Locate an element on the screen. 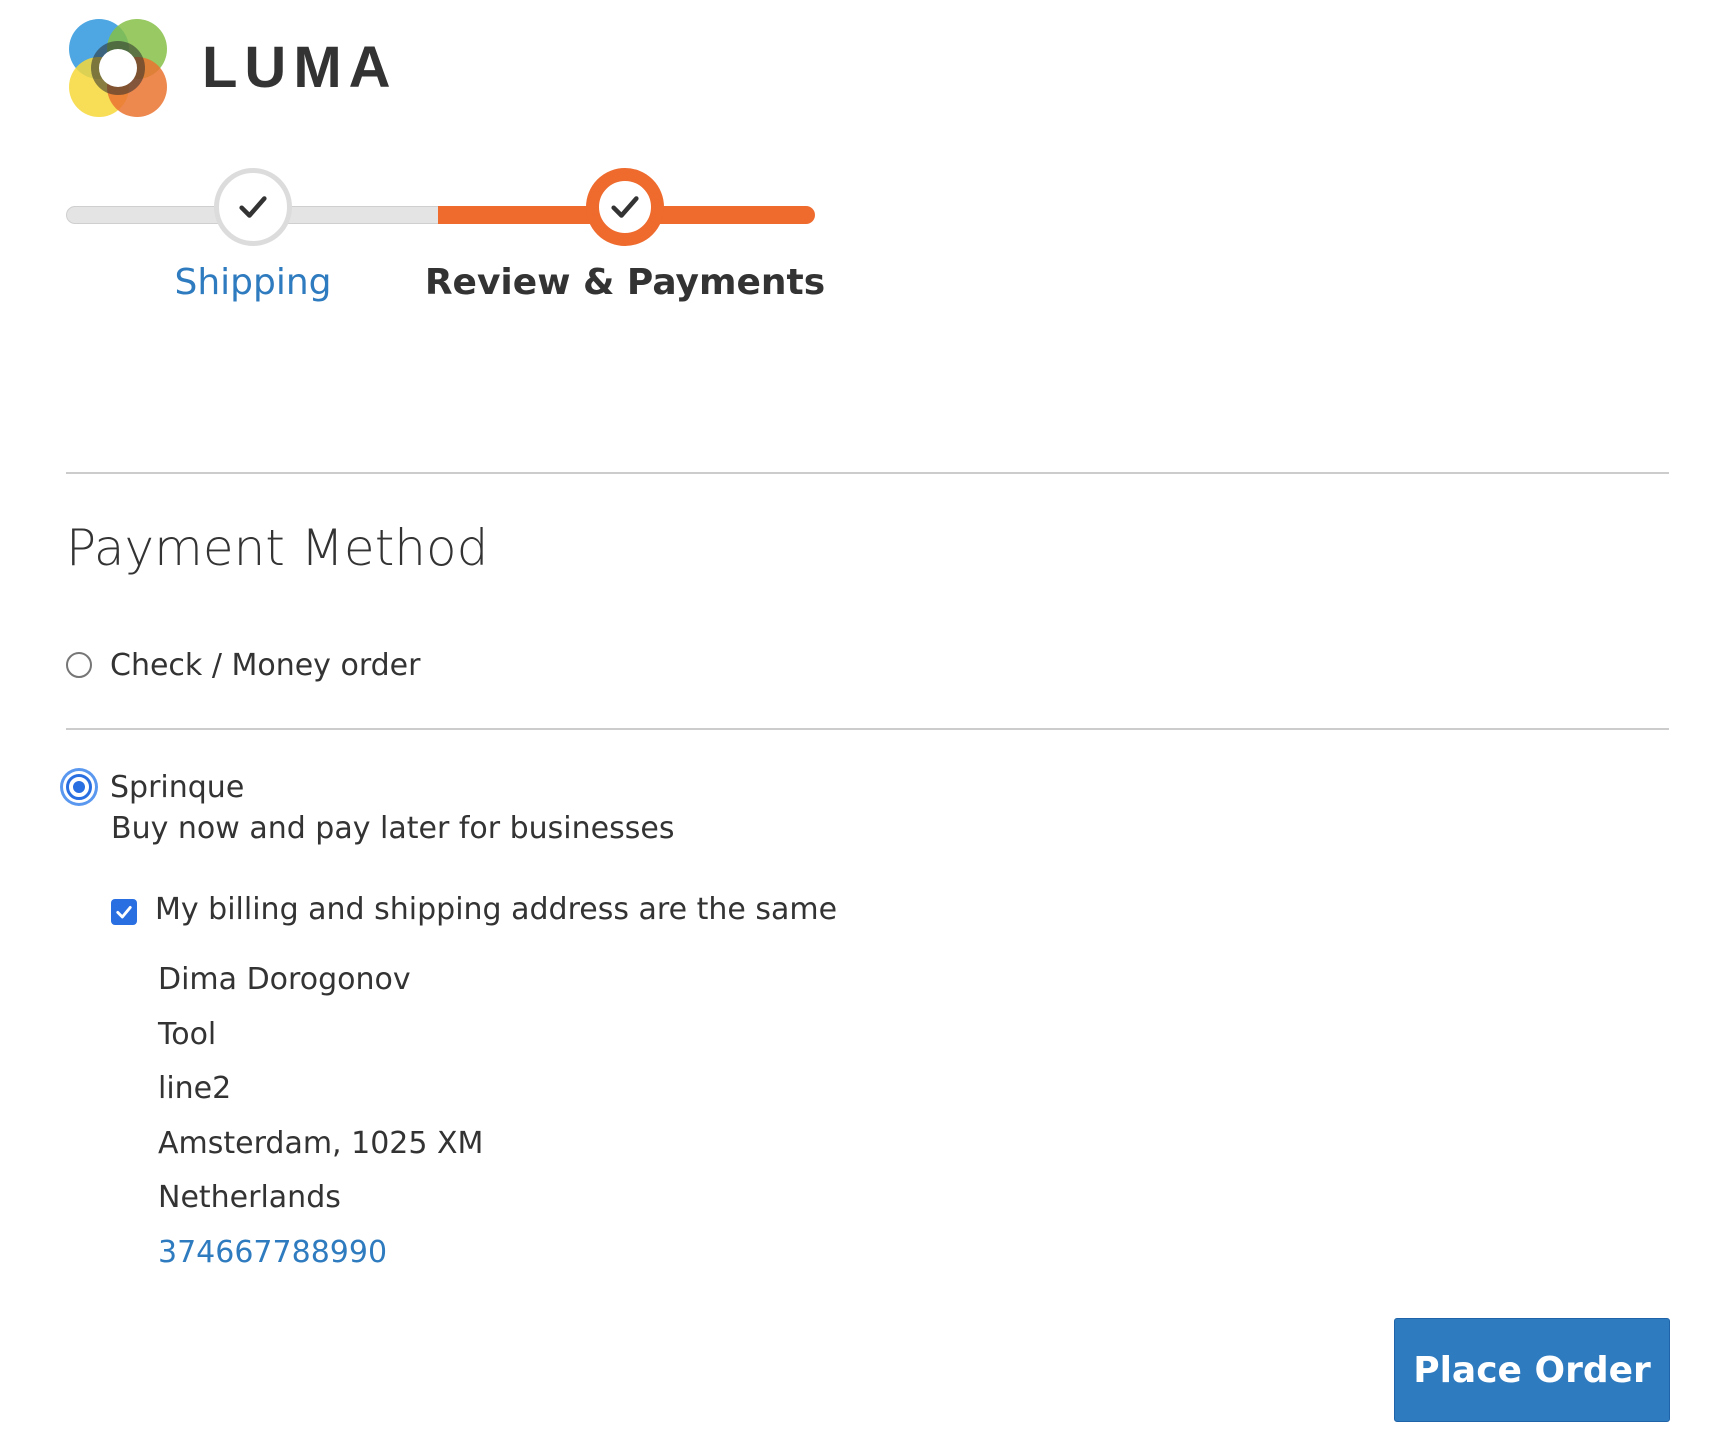 The width and height of the screenshot is (1712, 1440). logo-wordmark: LUMA is located at coordinates (300, 67).